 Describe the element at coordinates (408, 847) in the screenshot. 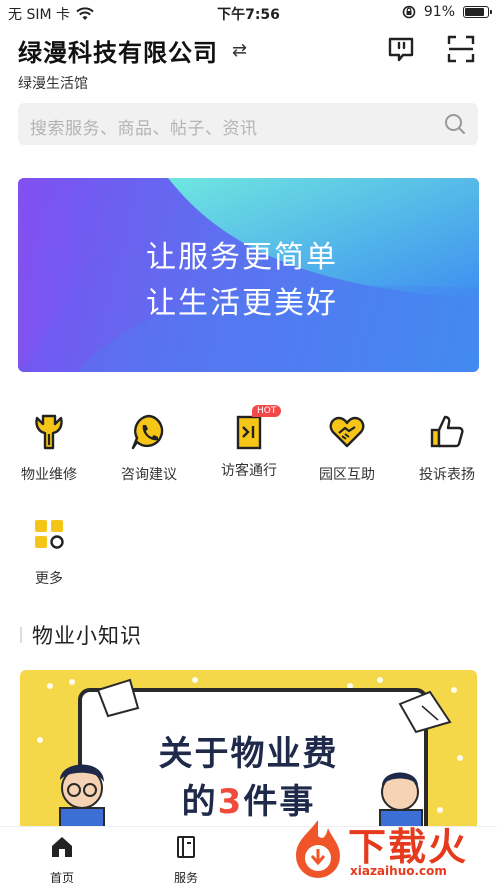

I see `watermark-text: 下载火` at that location.